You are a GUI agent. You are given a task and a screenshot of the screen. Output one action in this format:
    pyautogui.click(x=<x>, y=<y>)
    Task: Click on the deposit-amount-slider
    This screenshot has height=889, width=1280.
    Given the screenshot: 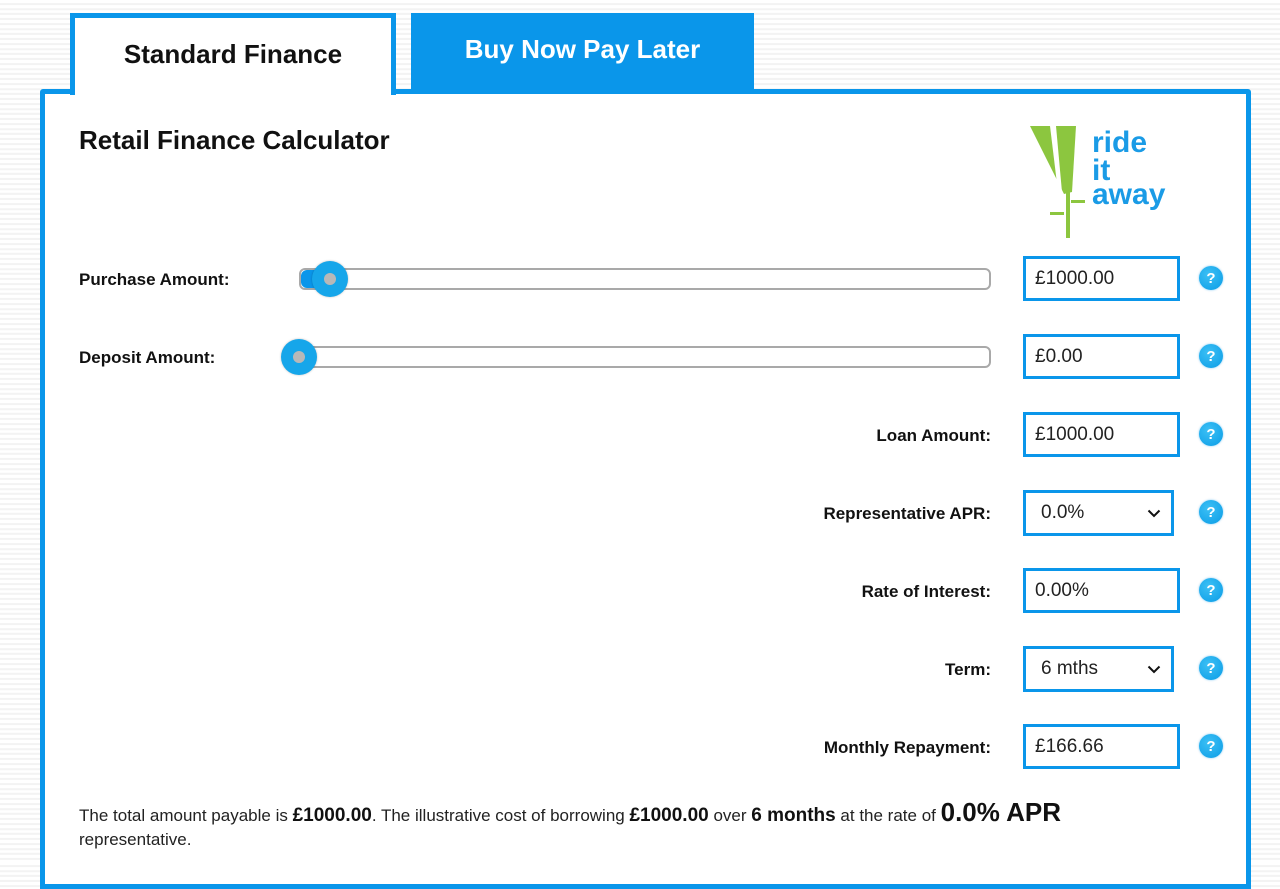 What is the action you would take?
    pyautogui.click(x=636, y=357)
    